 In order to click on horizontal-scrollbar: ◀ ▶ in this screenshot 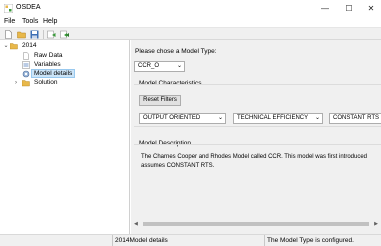, I will do `click(256, 224)`.